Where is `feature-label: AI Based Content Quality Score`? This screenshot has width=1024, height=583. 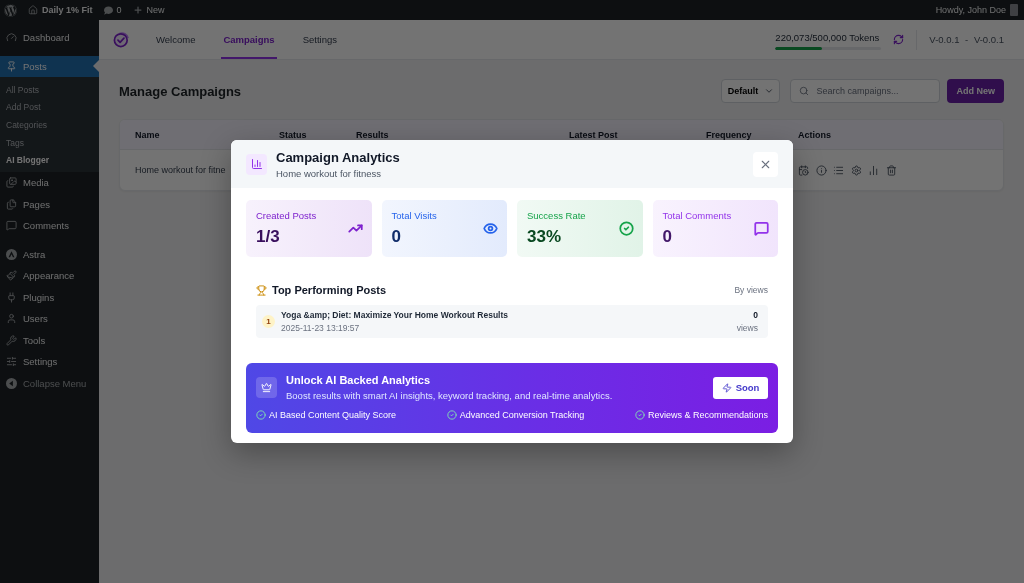
feature-label: AI Based Content Quality Score is located at coordinates (333, 415).